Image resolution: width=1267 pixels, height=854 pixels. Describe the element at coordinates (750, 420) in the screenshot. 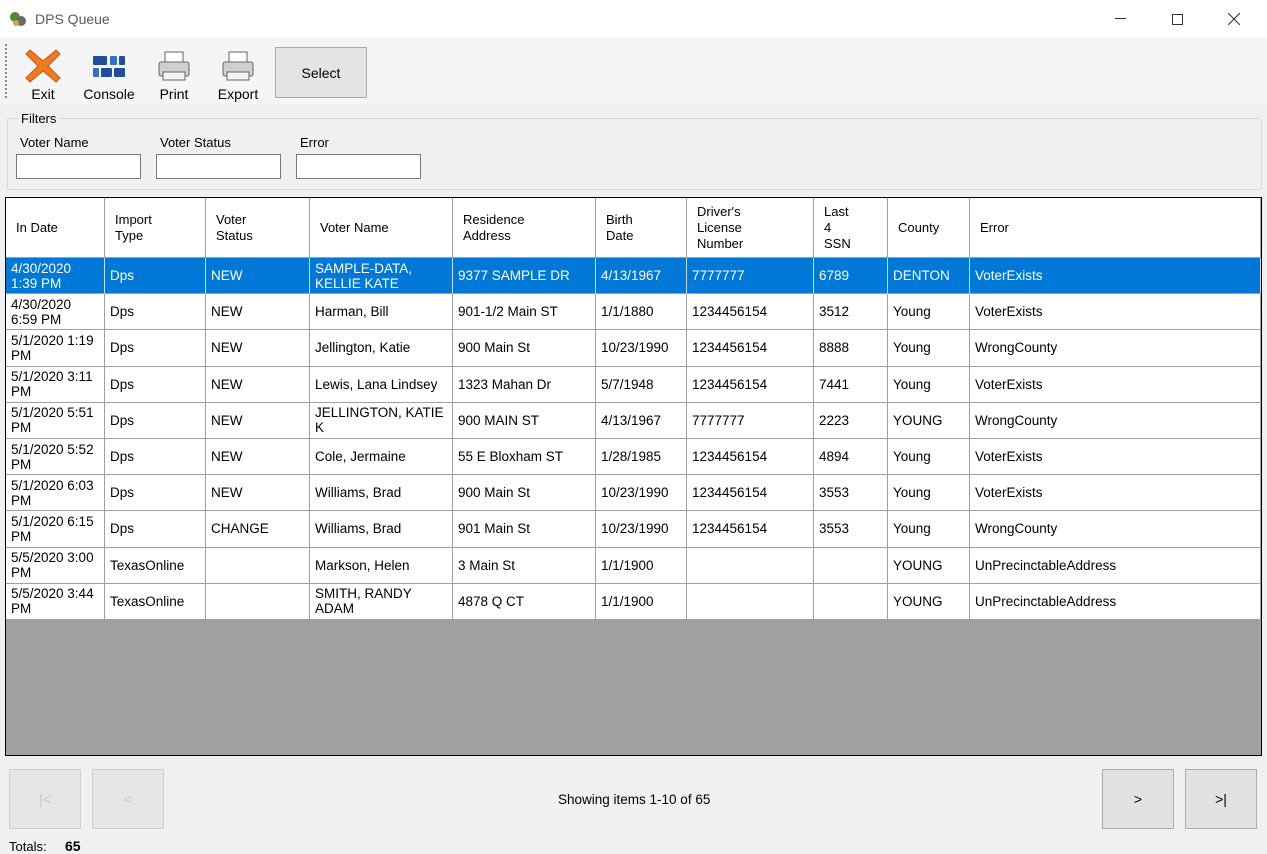

I see `cell-drivers-license: 7777777` at that location.